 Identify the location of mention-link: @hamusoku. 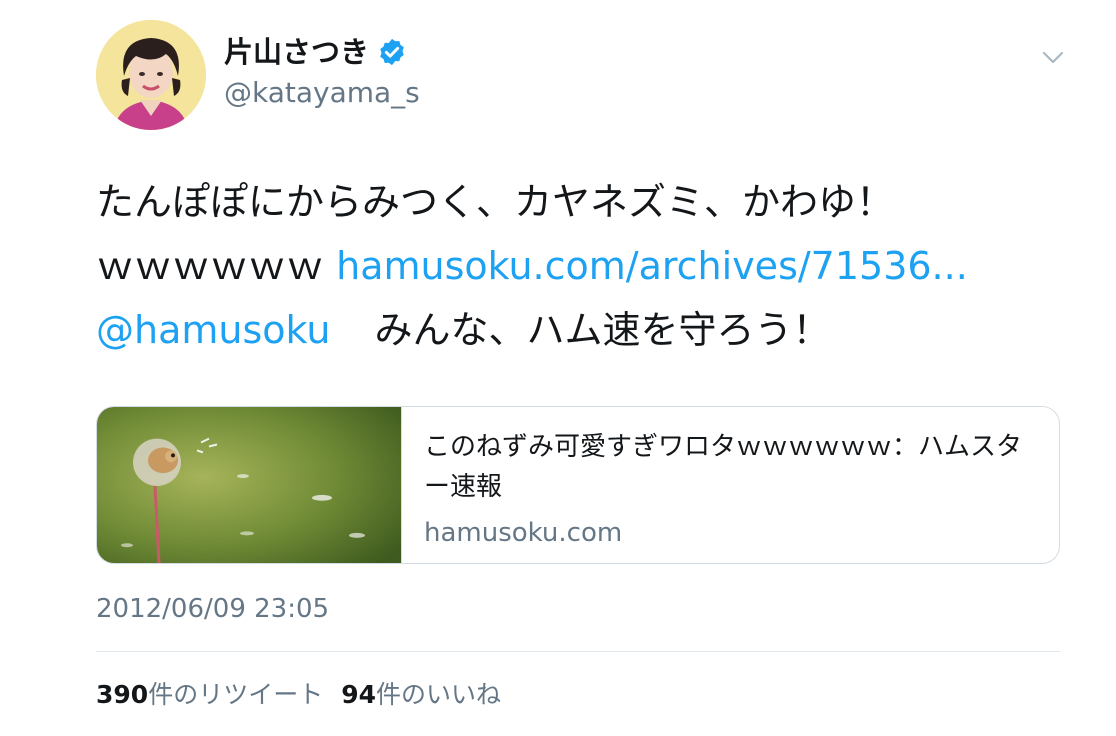
(213, 330).